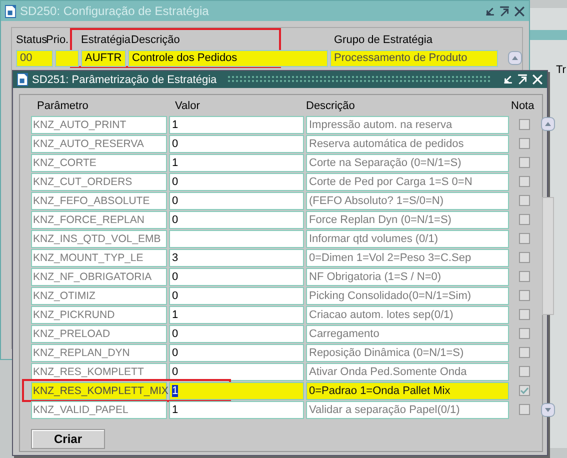 This screenshot has height=458, width=567. I want to click on description-field: Informar qtd volumes (0/1), so click(407, 239).